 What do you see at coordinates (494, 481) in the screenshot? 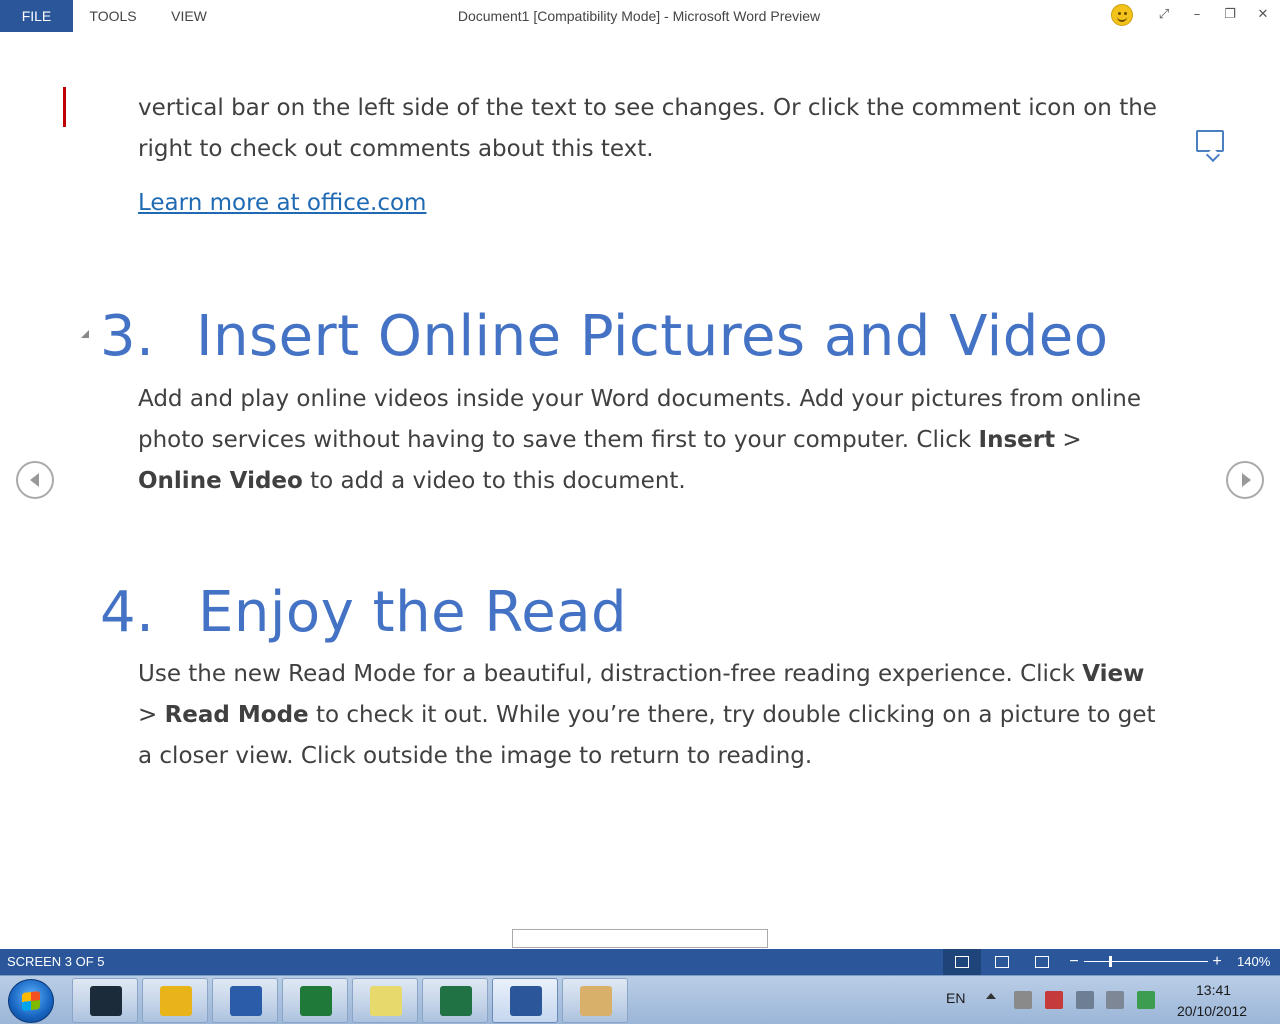
I see `section-3-text-c: to add a video to this document.` at bounding box center [494, 481].